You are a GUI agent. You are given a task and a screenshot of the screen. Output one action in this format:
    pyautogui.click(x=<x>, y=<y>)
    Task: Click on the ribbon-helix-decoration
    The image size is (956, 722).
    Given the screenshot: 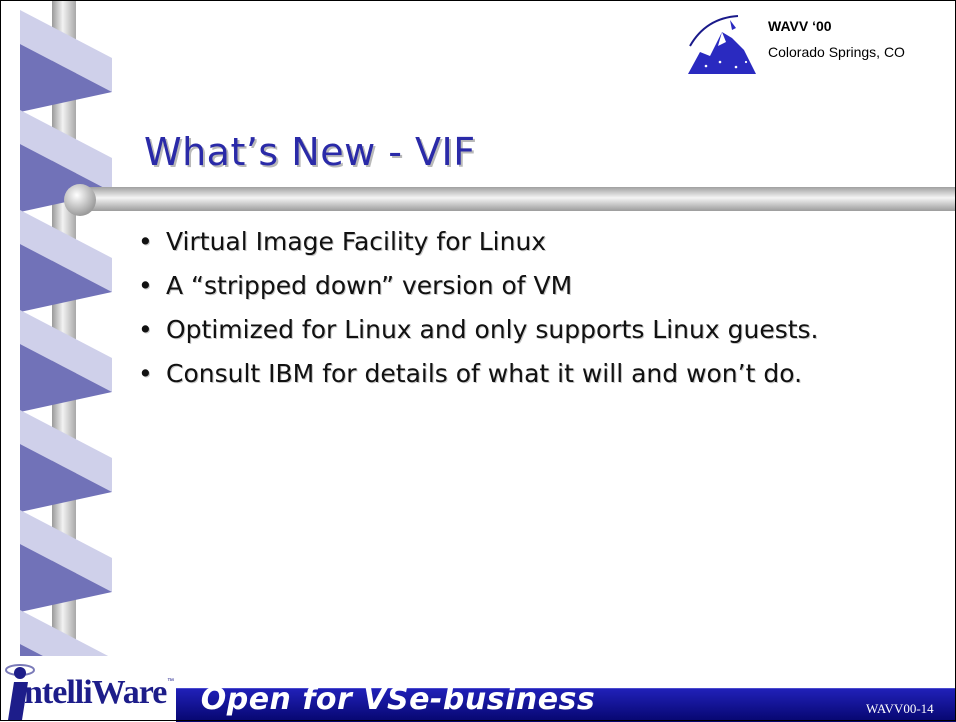 What is the action you would take?
    pyautogui.click(x=66, y=360)
    